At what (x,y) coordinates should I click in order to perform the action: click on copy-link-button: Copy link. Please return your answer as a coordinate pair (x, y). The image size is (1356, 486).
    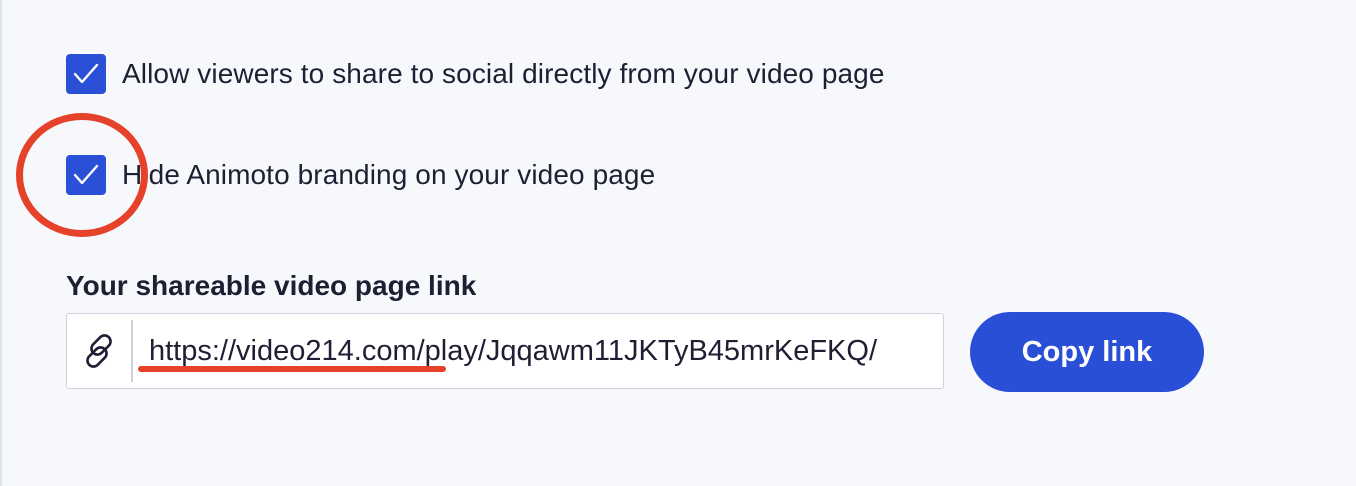
    Looking at the image, I should click on (1087, 352).